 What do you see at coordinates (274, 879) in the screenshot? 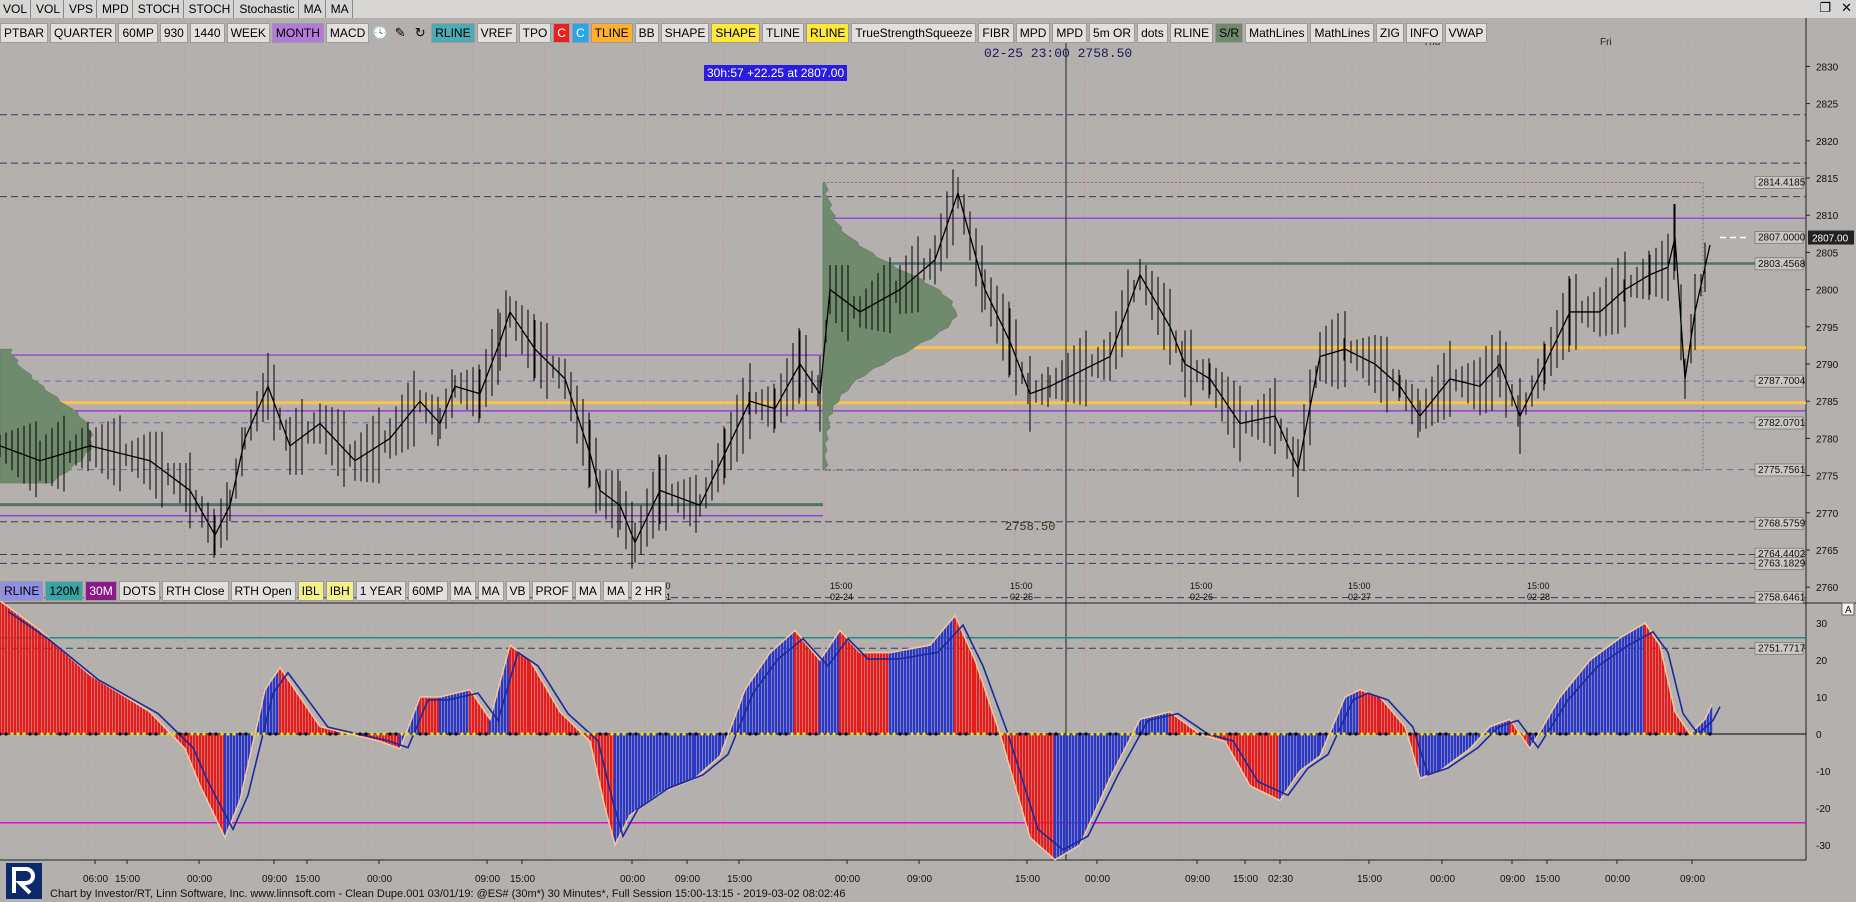
I see `time-tick-label: 09:00` at bounding box center [274, 879].